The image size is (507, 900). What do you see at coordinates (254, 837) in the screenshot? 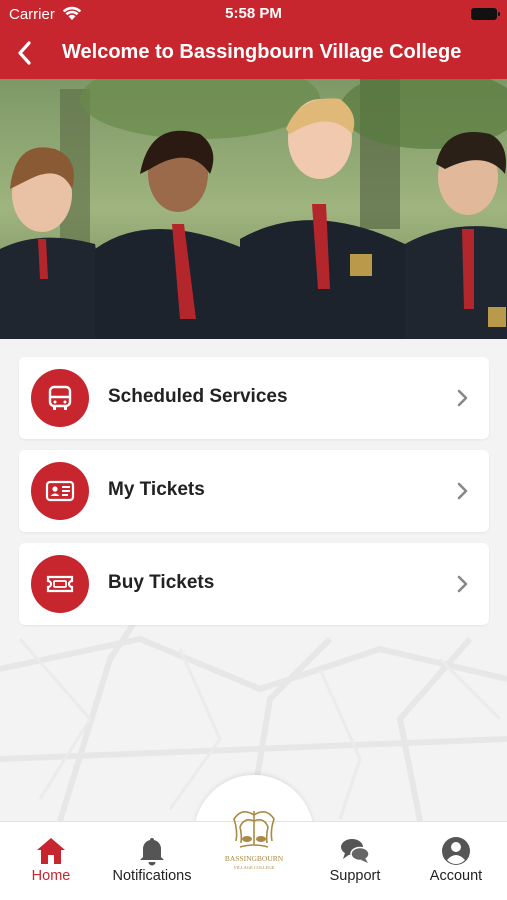
I see `school-crest-logo: BASSINGBOURN VILLAGE COLLEGE` at bounding box center [254, 837].